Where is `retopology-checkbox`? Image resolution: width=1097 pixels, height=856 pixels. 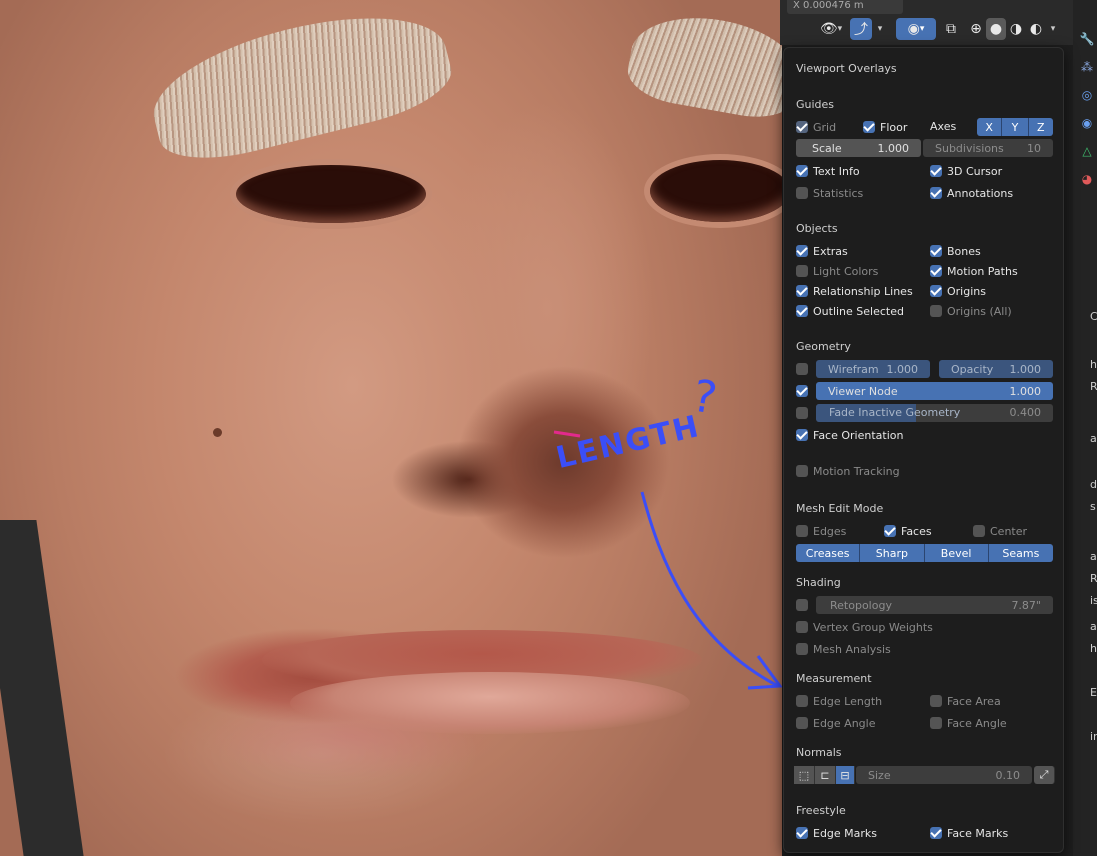
retopology-checkbox is located at coordinates (804, 605).